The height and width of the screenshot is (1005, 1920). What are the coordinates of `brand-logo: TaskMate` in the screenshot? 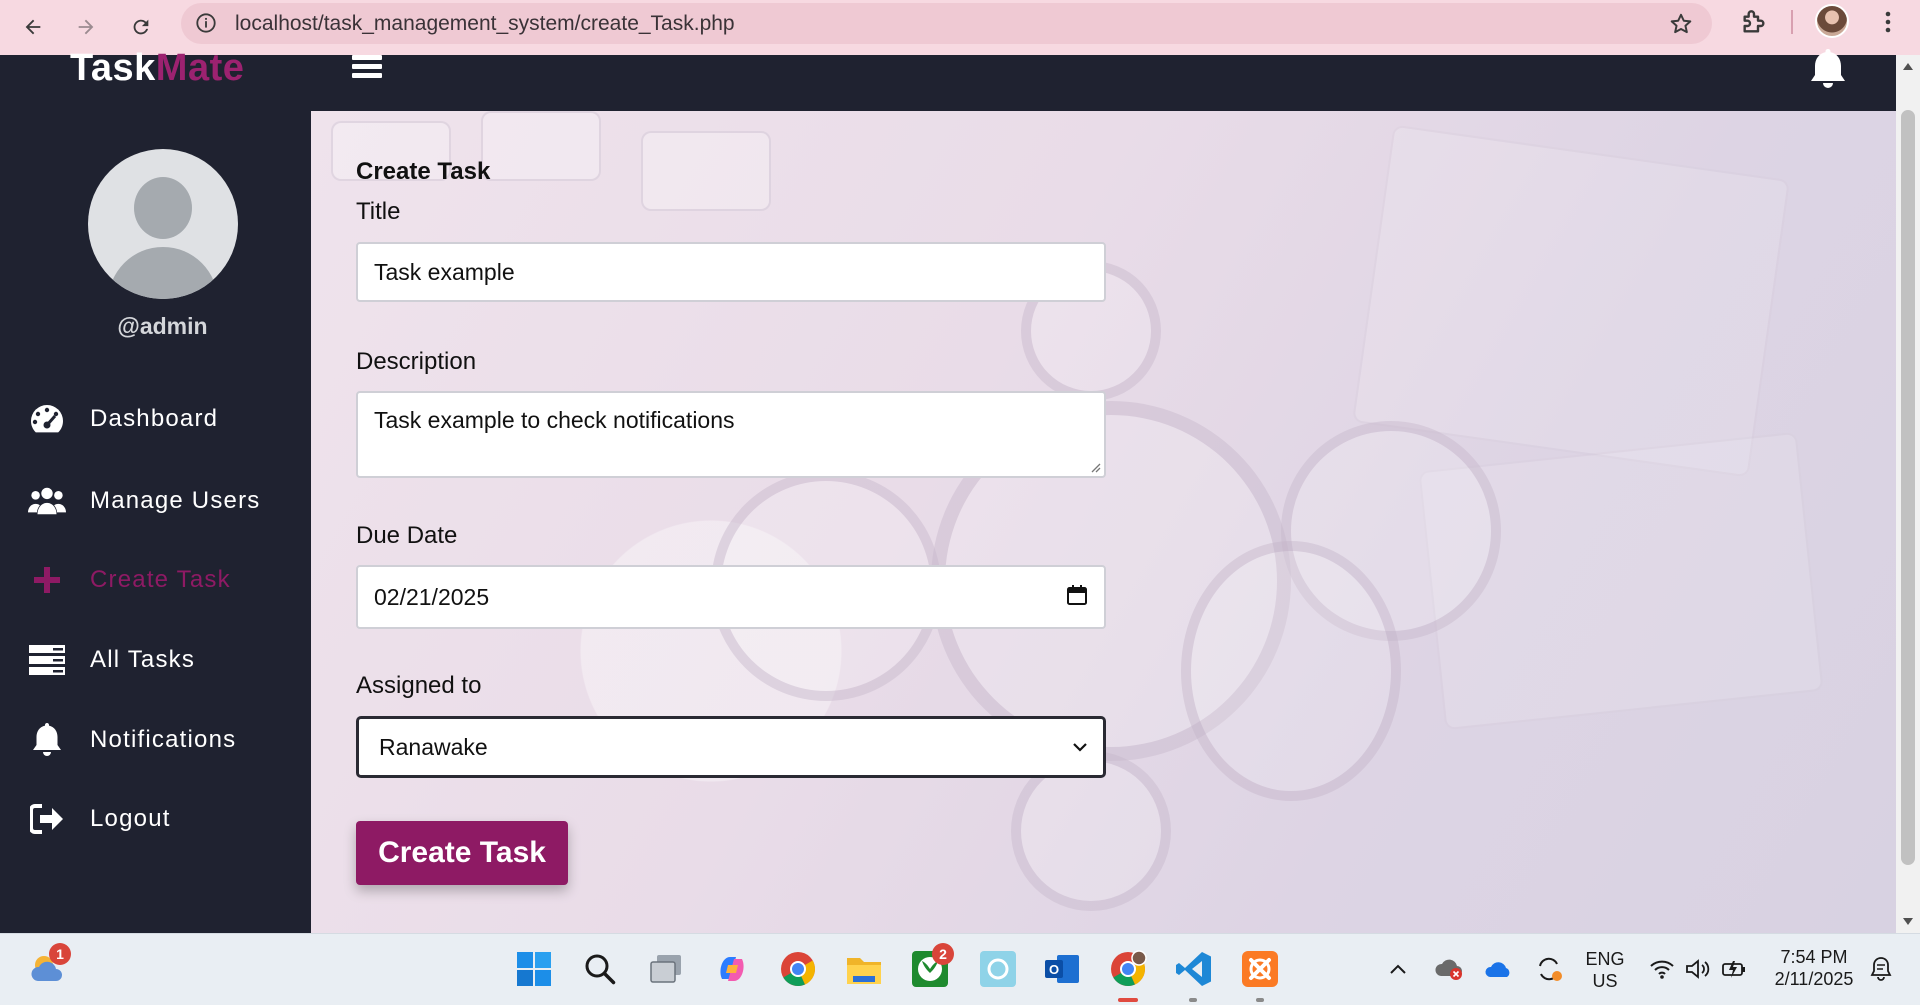 It's located at (157, 68).